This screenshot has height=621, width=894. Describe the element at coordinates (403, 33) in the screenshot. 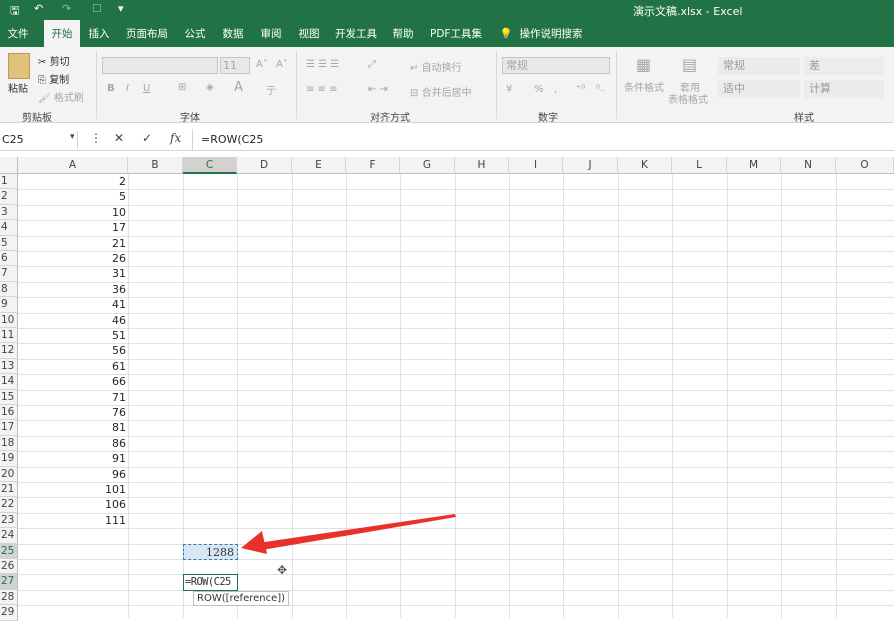

I see `tab-help: 帮助` at that location.